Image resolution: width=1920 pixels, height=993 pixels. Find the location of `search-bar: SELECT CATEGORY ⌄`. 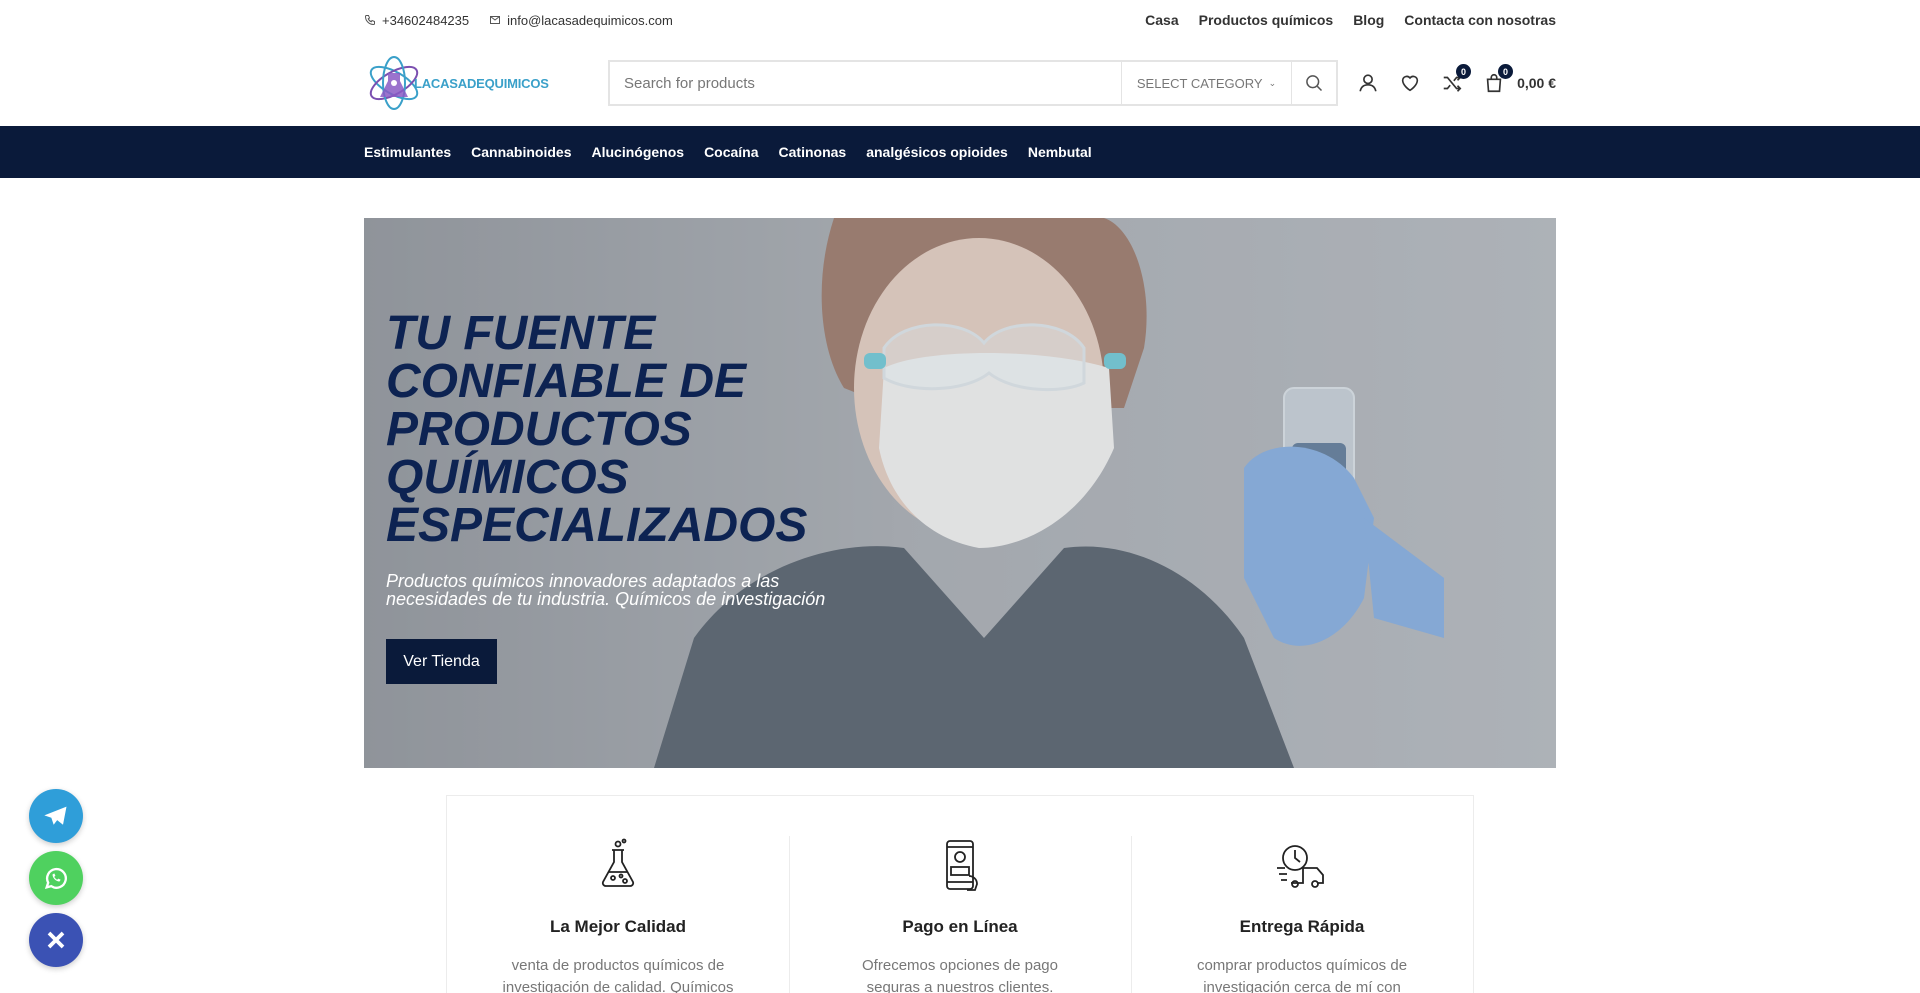

search-bar: SELECT CATEGORY ⌄ is located at coordinates (973, 83).